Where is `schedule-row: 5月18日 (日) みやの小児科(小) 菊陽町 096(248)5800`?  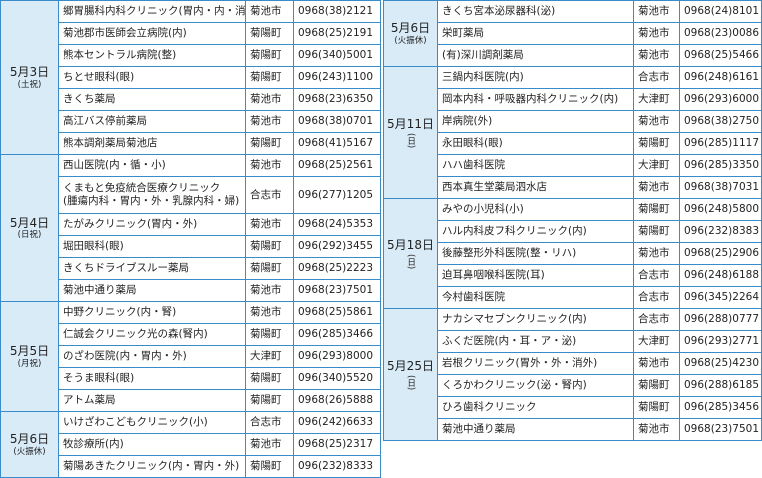 schedule-row: 5月18日 (日) みやの小児科(小) 菊陽町 096(248)5800 is located at coordinates (572, 253).